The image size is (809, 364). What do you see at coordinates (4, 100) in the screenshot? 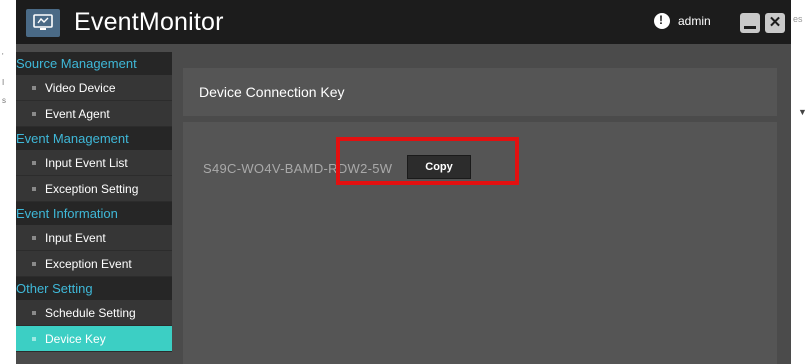
I see `background-glyph: s` at bounding box center [4, 100].